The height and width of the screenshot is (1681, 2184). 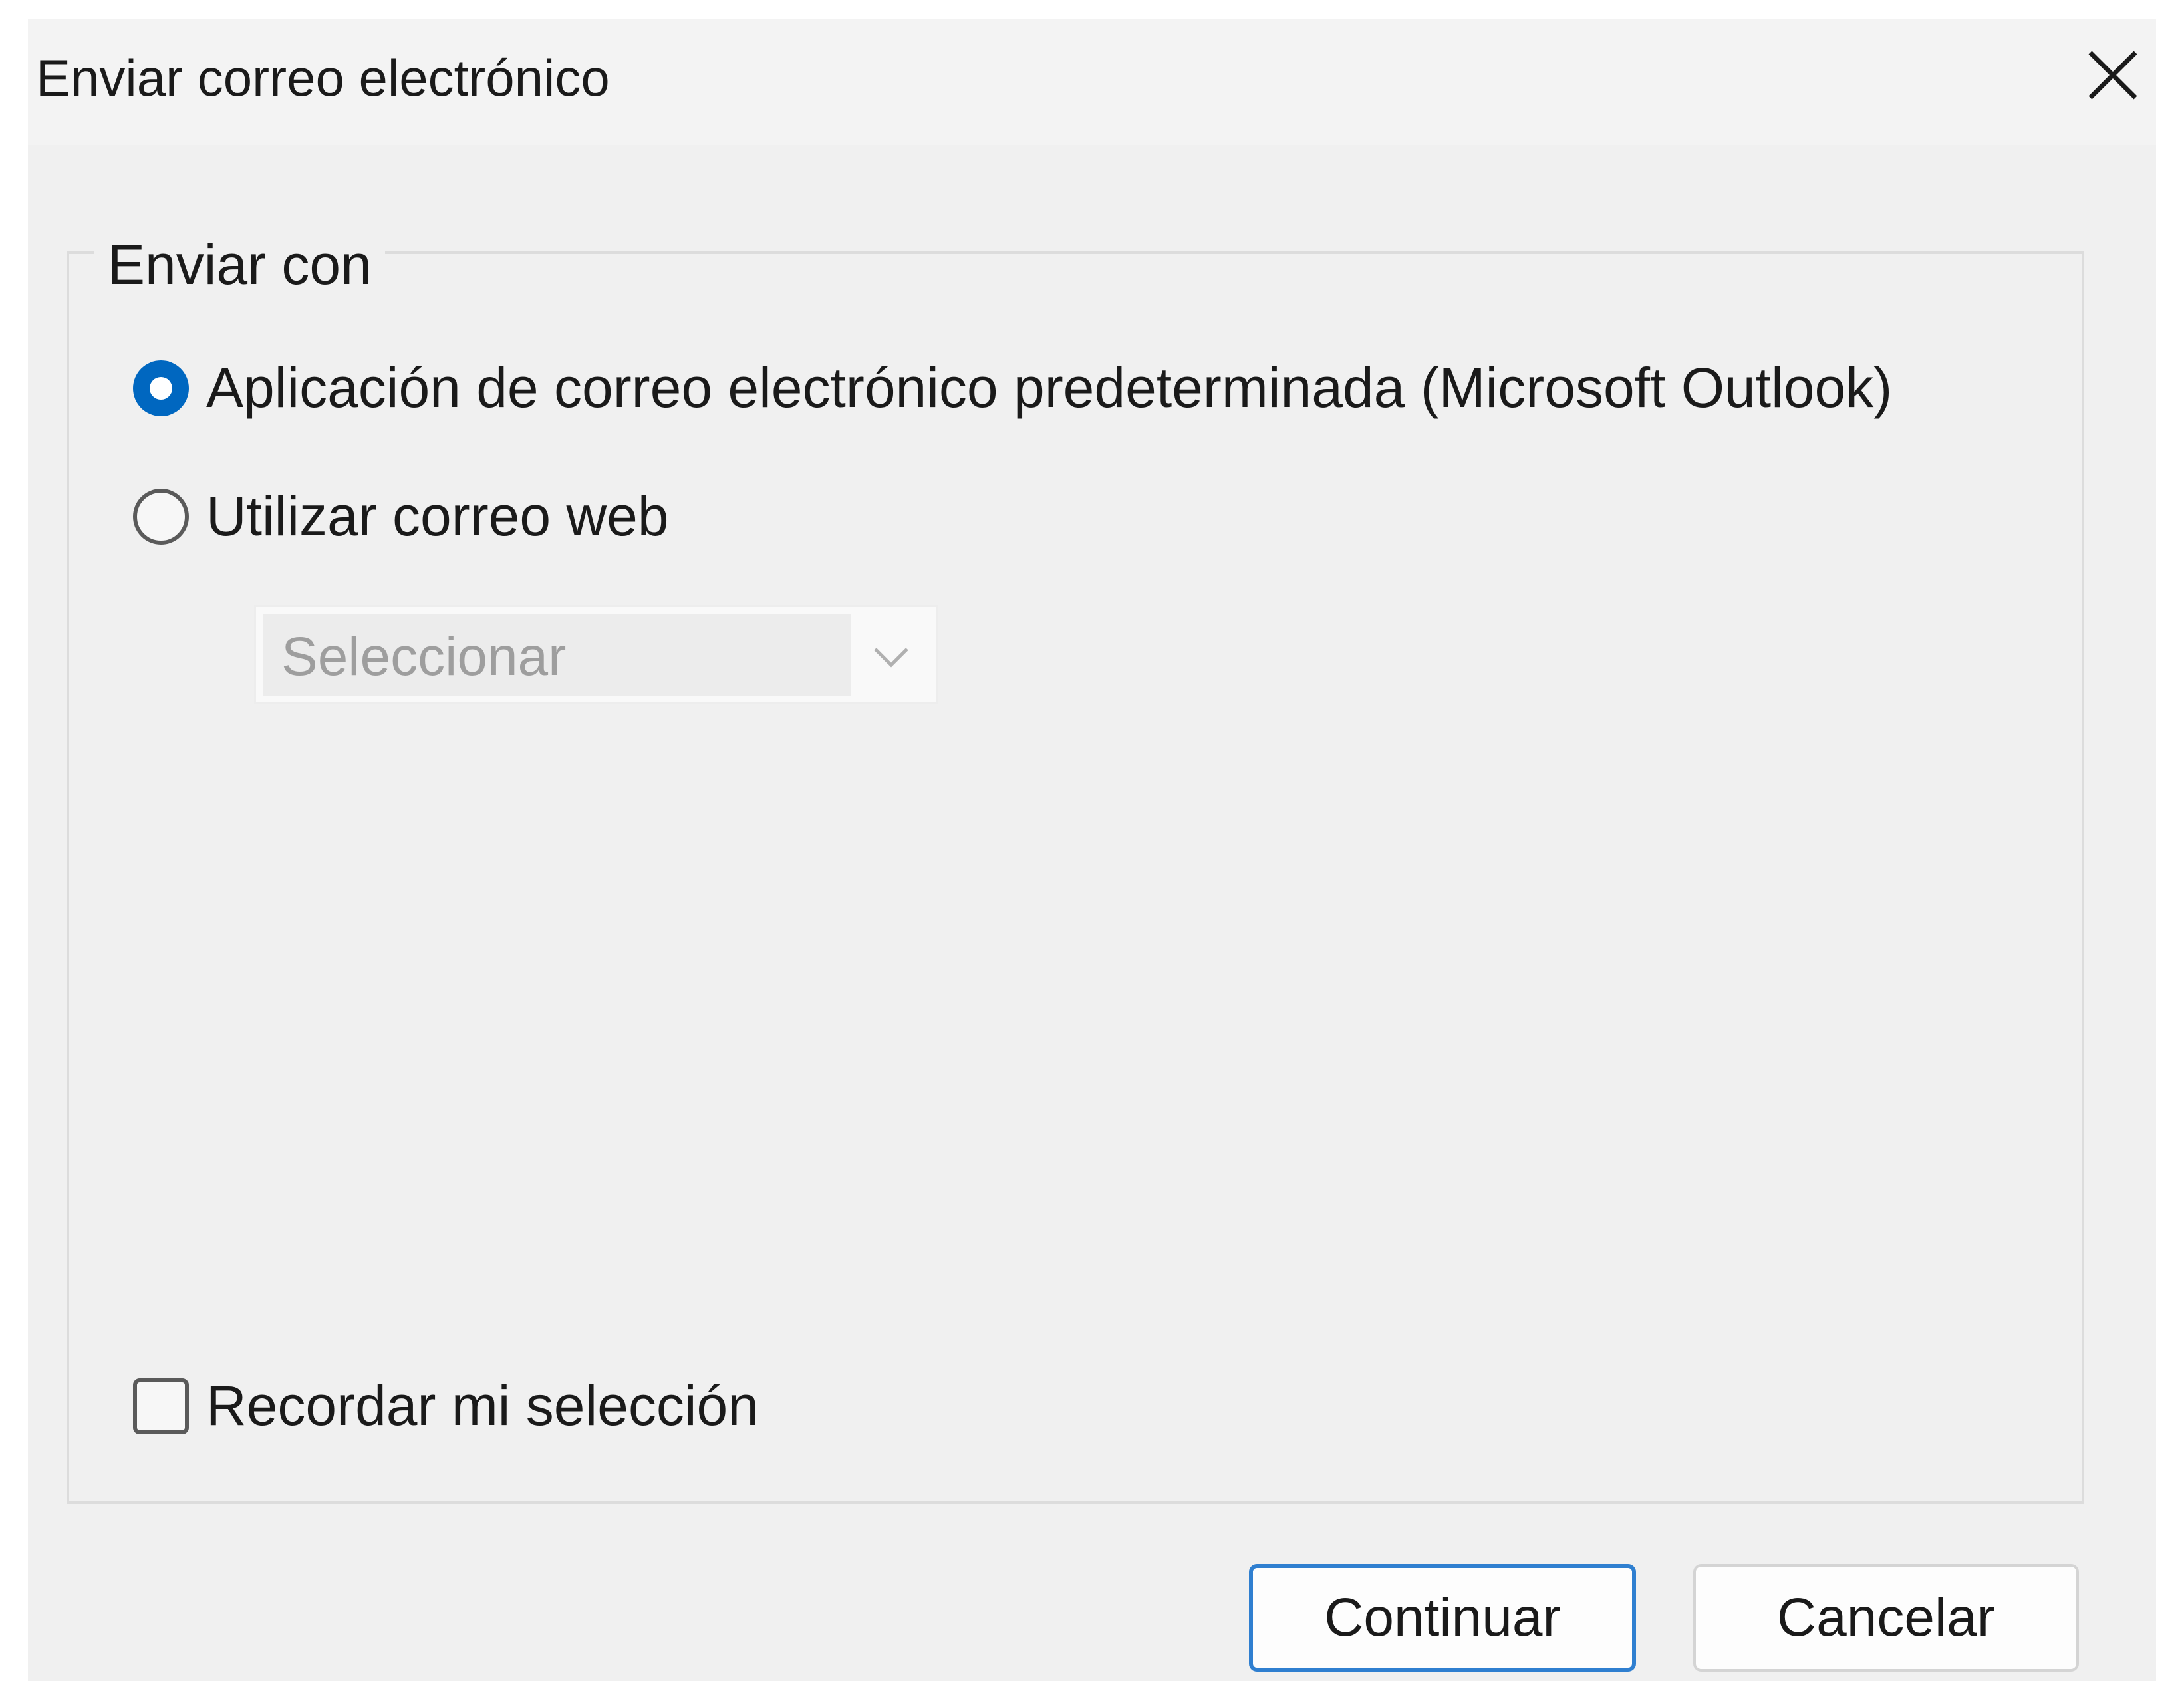 What do you see at coordinates (891, 657) in the screenshot?
I see `chevron-down-icon` at bounding box center [891, 657].